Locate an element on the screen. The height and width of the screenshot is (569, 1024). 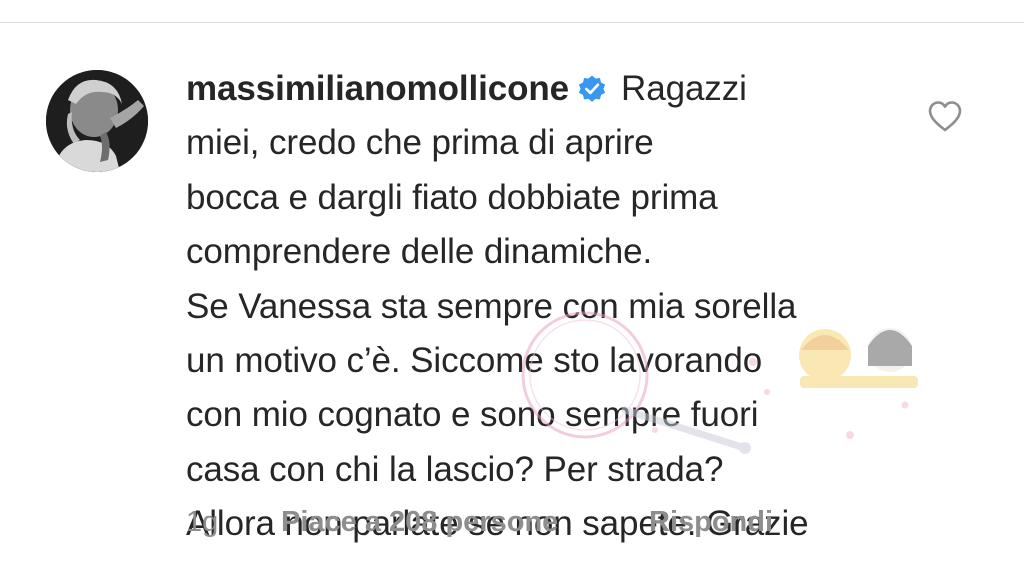
avatar-photo is located at coordinates (97, 121).